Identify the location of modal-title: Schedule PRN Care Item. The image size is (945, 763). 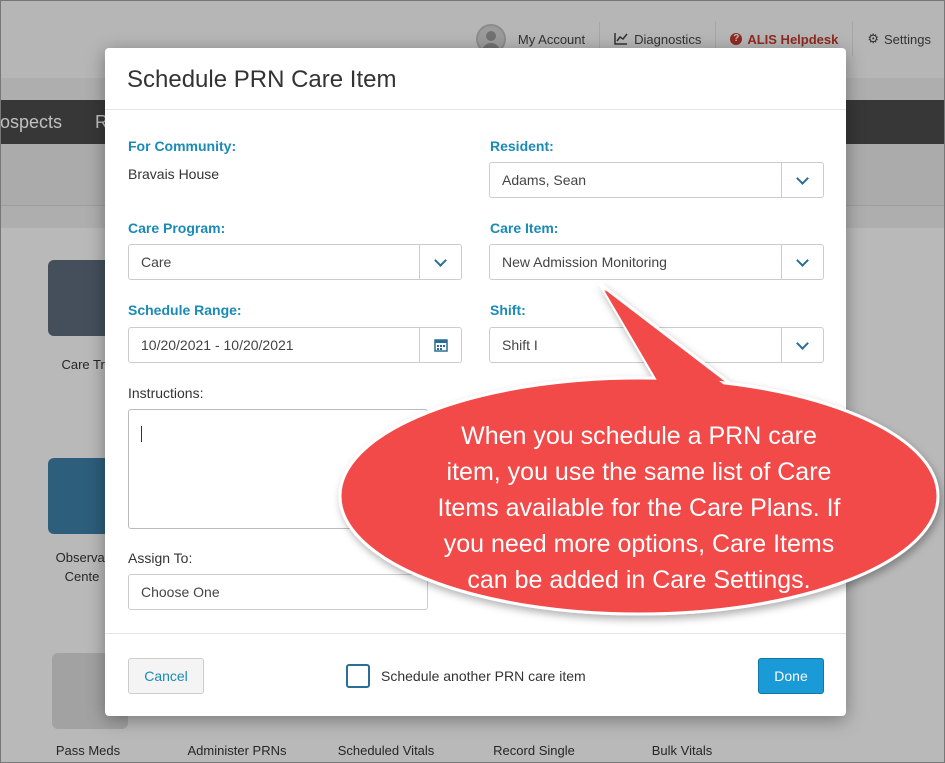
(262, 79).